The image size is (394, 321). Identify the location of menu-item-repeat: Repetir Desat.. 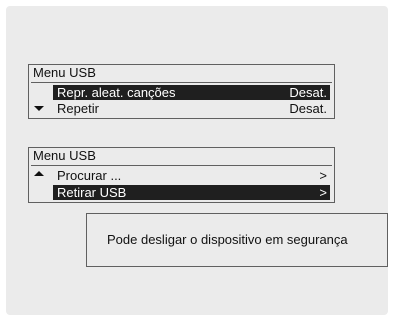
(191, 108).